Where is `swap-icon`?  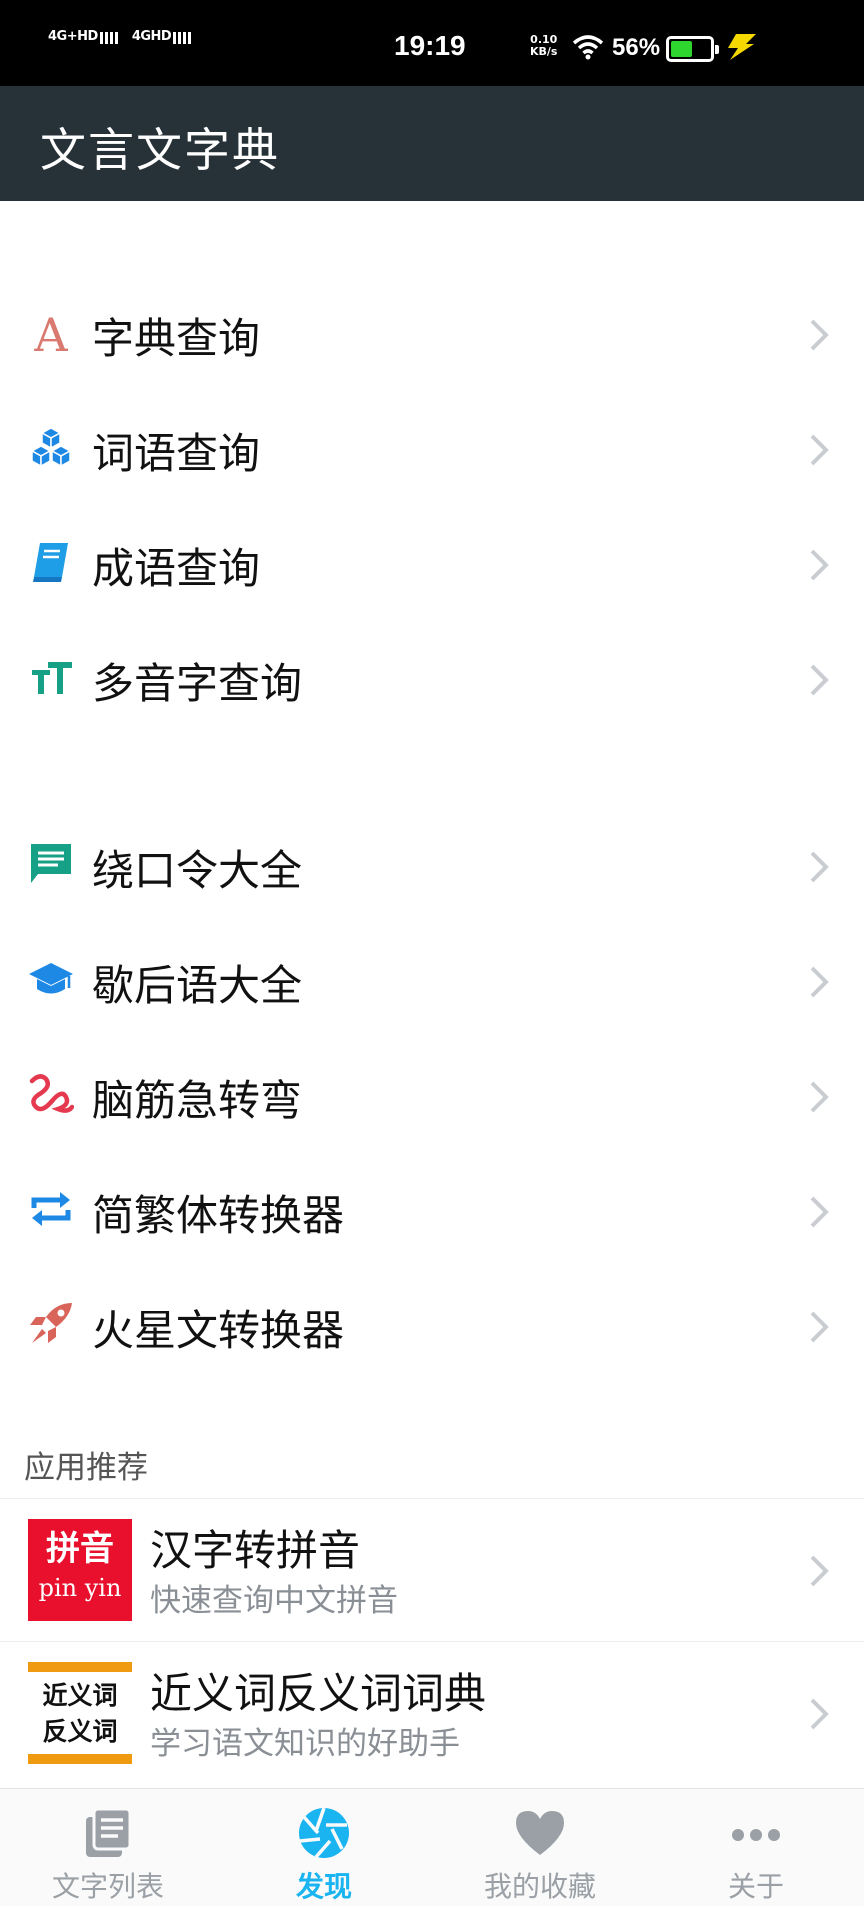 swap-icon is located at coordinates (51, 1209).